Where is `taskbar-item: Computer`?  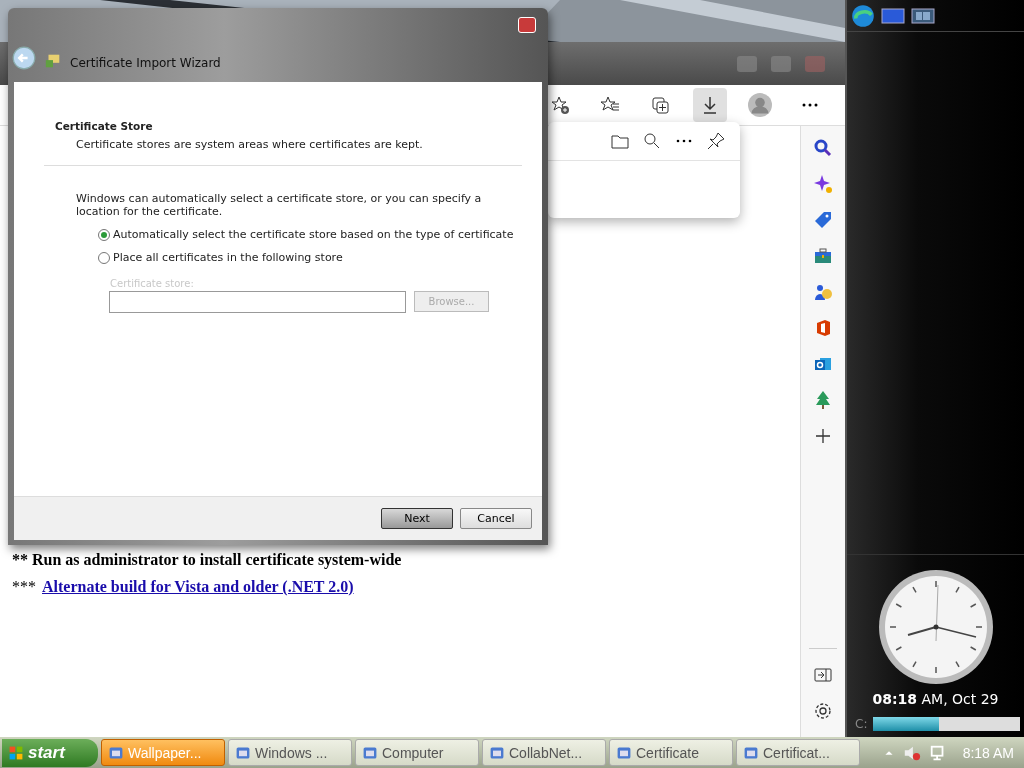 taskbar-item: Computer is located at coordinates (417, 752).